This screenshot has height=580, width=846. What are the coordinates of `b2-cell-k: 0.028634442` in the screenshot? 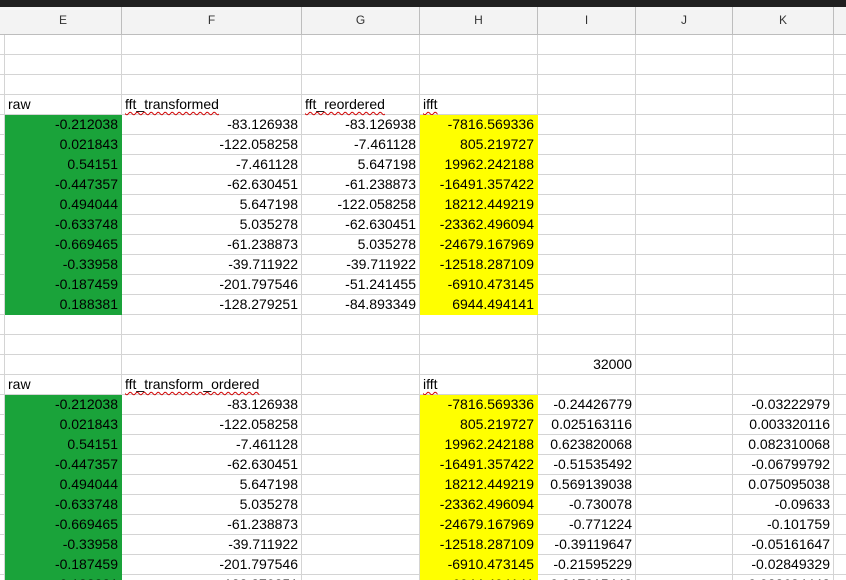 It's located at (783, 577).